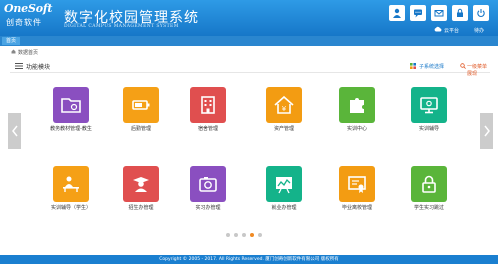 The image size is (498, 264). What do you see at coordinates (451, 30) in the screenshot?
I see `cloud-platform-link: 云平台` at bounding box center [451, 30].